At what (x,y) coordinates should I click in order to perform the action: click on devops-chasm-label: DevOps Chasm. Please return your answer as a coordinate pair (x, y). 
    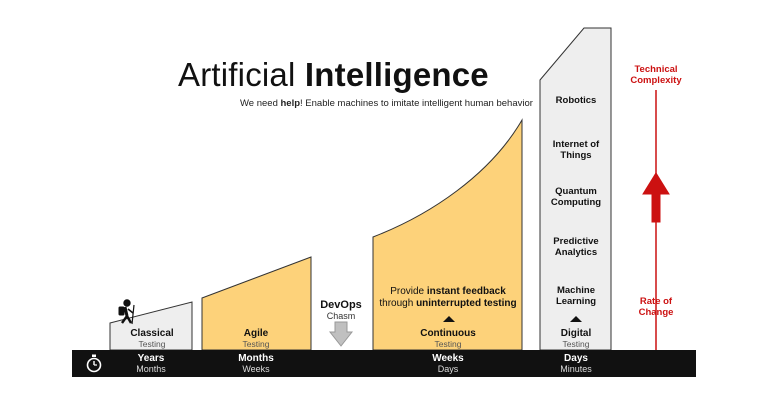
    Looking at the image, I should click on (341, 311).